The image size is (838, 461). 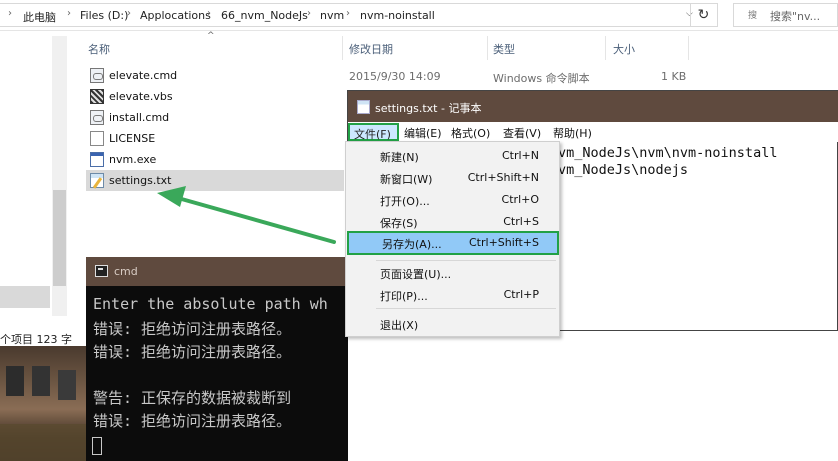 I want to click on sort-up-icon: ^, so click(x=211, y=36).